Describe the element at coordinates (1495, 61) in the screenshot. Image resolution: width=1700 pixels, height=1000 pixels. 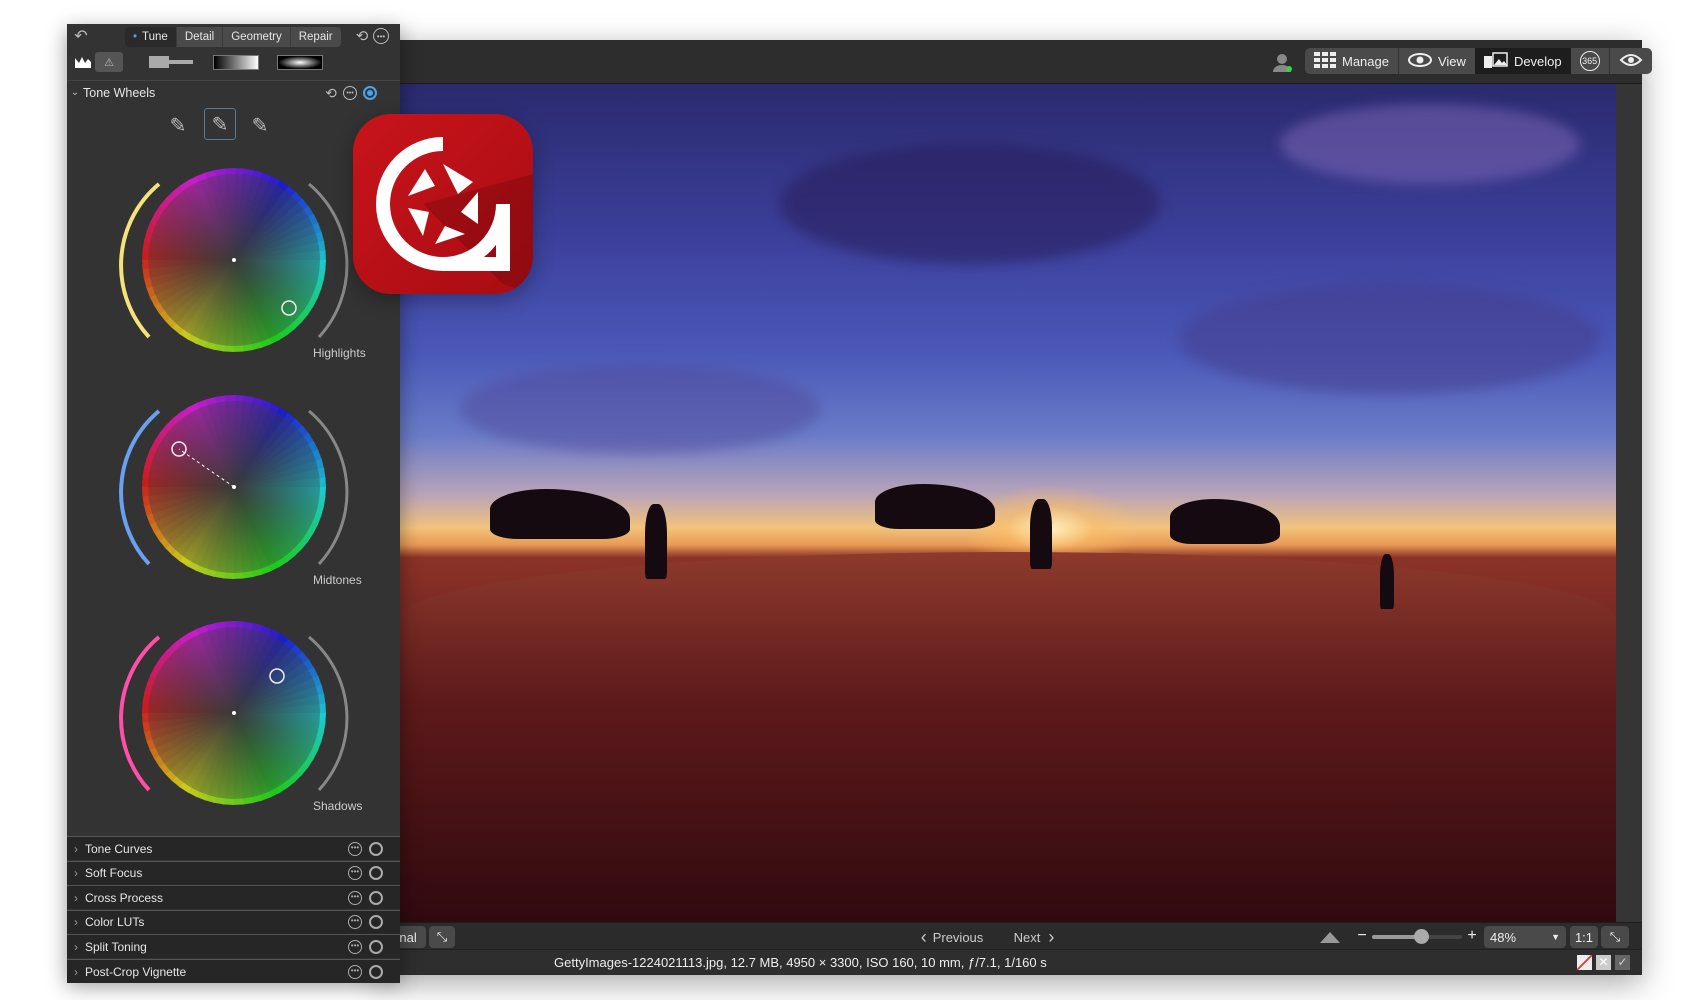
I see `develop-icon` at that location.